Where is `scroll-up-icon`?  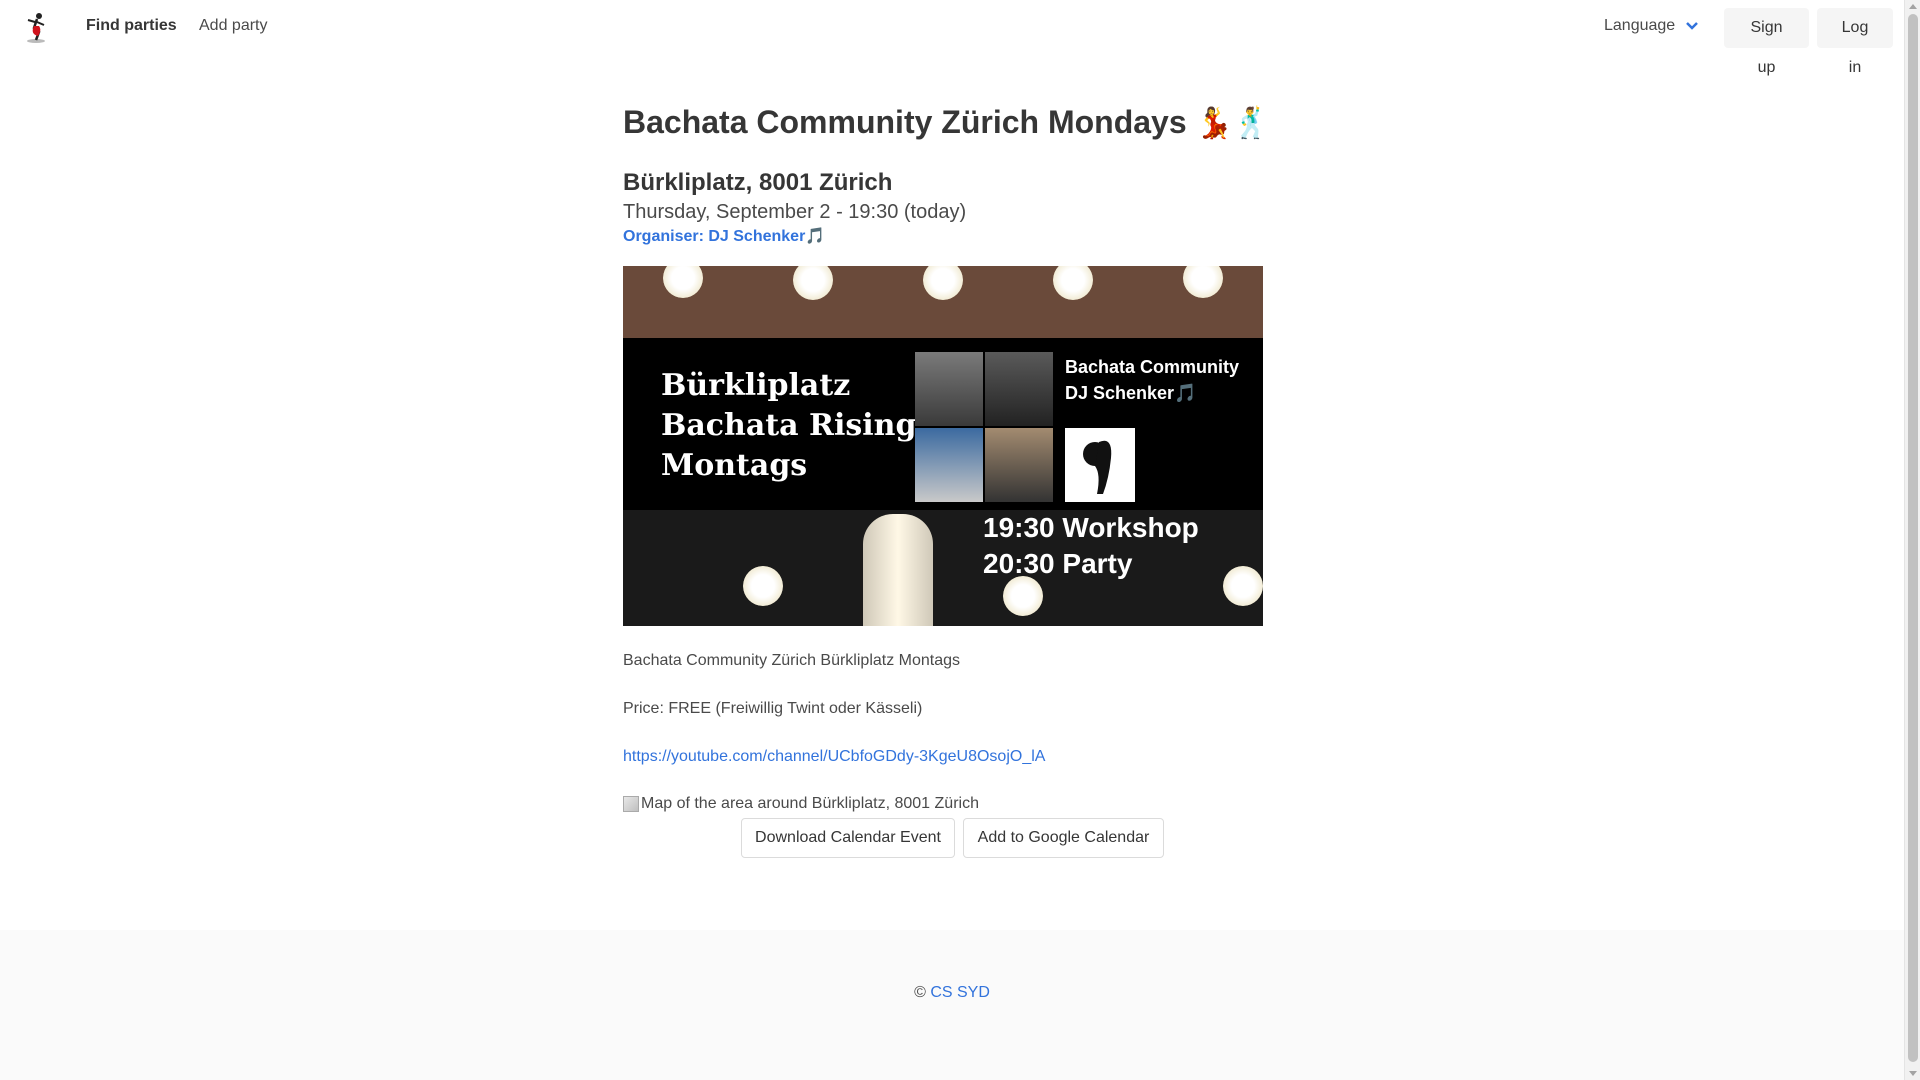 scroll-up-icon is located at coordinates (1913, 6).